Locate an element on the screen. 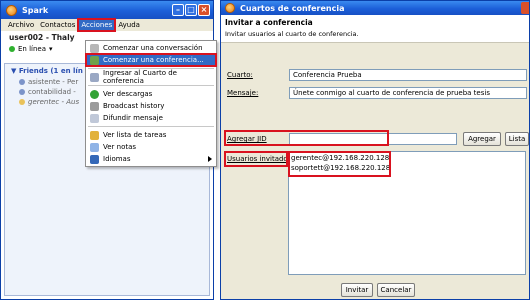 The height and width of the screenshot is (300, 530). menu-item-task-list: Ver lista de tareas is located at coordinates (151, 135).